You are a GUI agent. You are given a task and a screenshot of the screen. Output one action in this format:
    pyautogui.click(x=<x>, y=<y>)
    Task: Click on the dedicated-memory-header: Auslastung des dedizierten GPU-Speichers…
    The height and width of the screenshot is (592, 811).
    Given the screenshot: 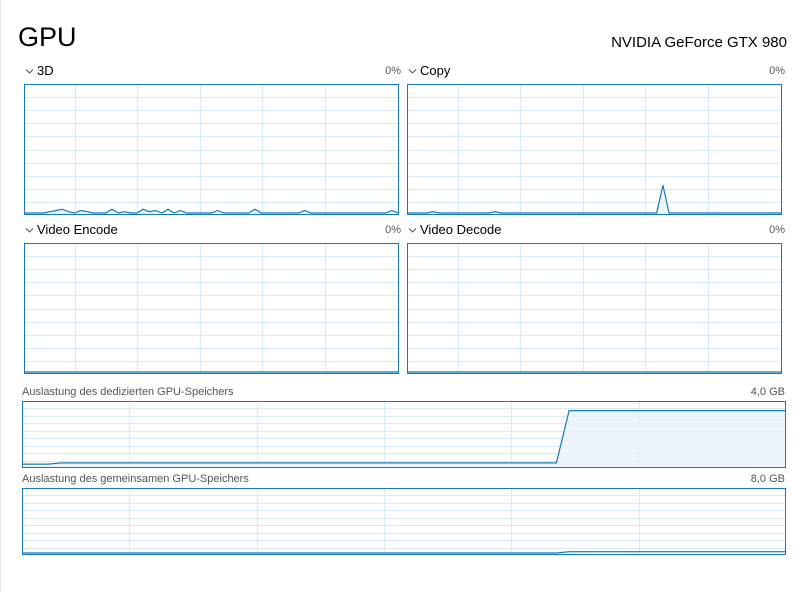 What is the action you would take?
    pyautogui.click(x=403, y=392)
    